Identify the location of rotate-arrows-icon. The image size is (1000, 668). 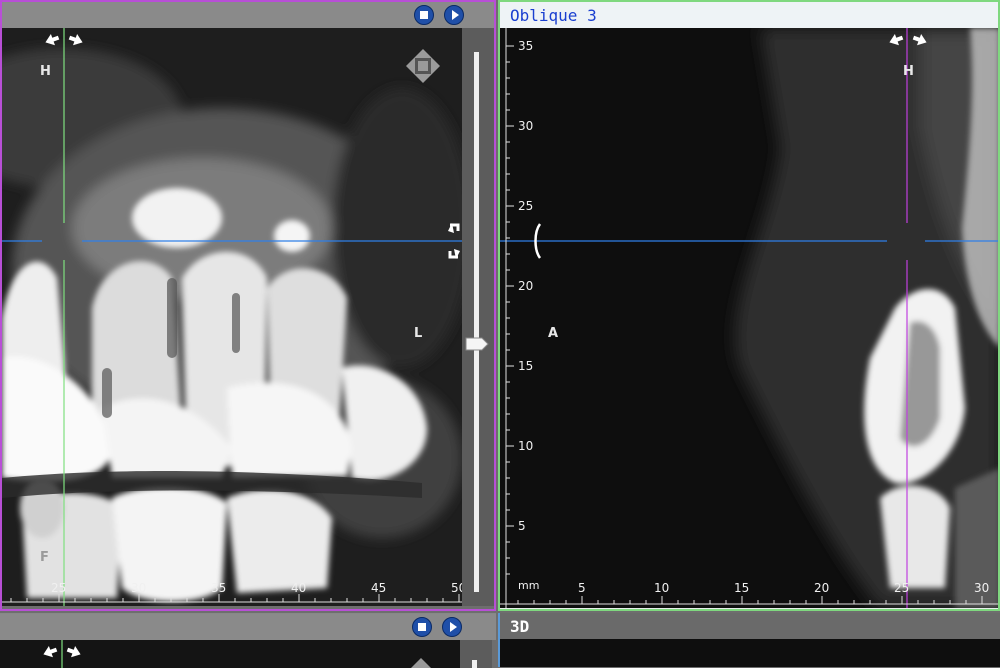
(453, 241).